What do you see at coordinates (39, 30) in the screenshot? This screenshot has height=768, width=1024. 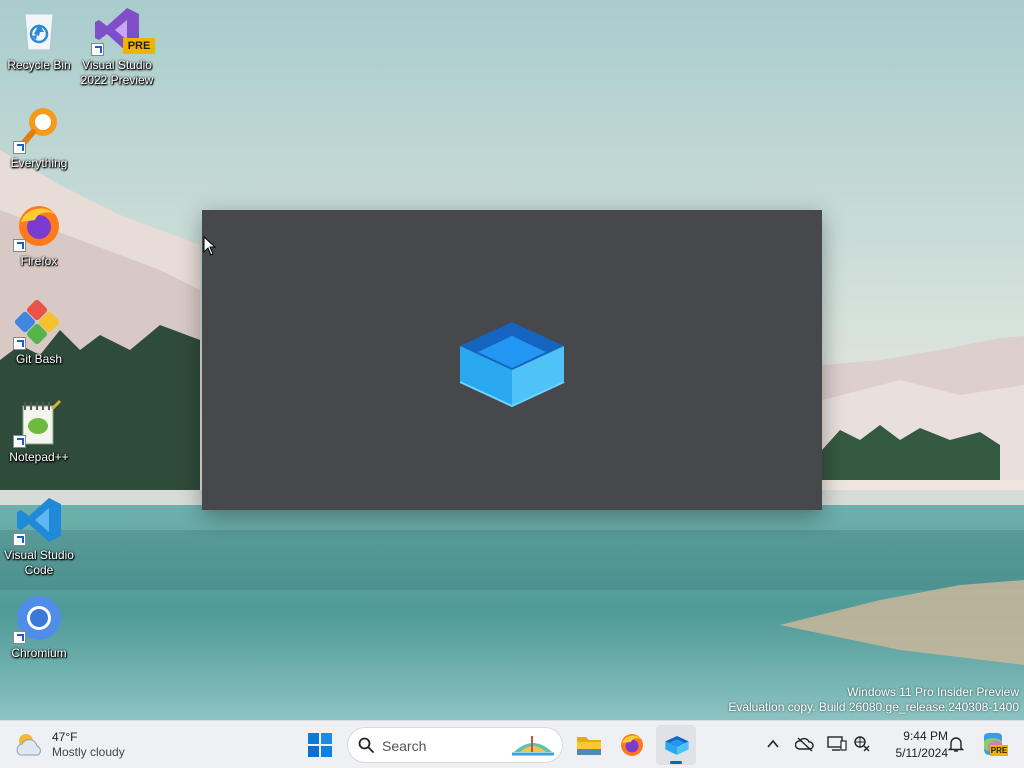 I see `recycle-bin-icon` at bounding box center [39, 30].